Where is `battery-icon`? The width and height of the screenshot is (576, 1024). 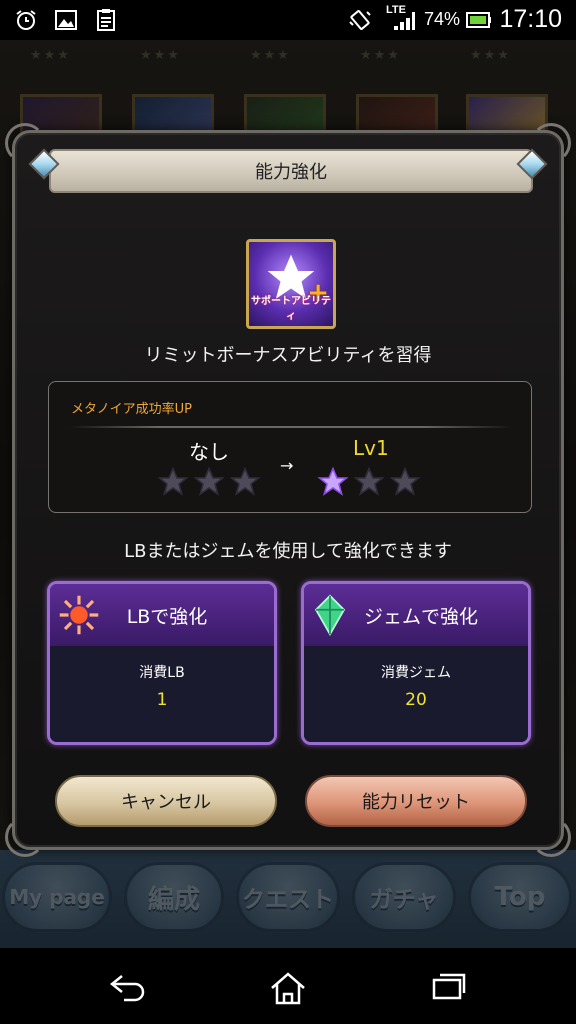
battery-icon is located at coordinates (478, 20).